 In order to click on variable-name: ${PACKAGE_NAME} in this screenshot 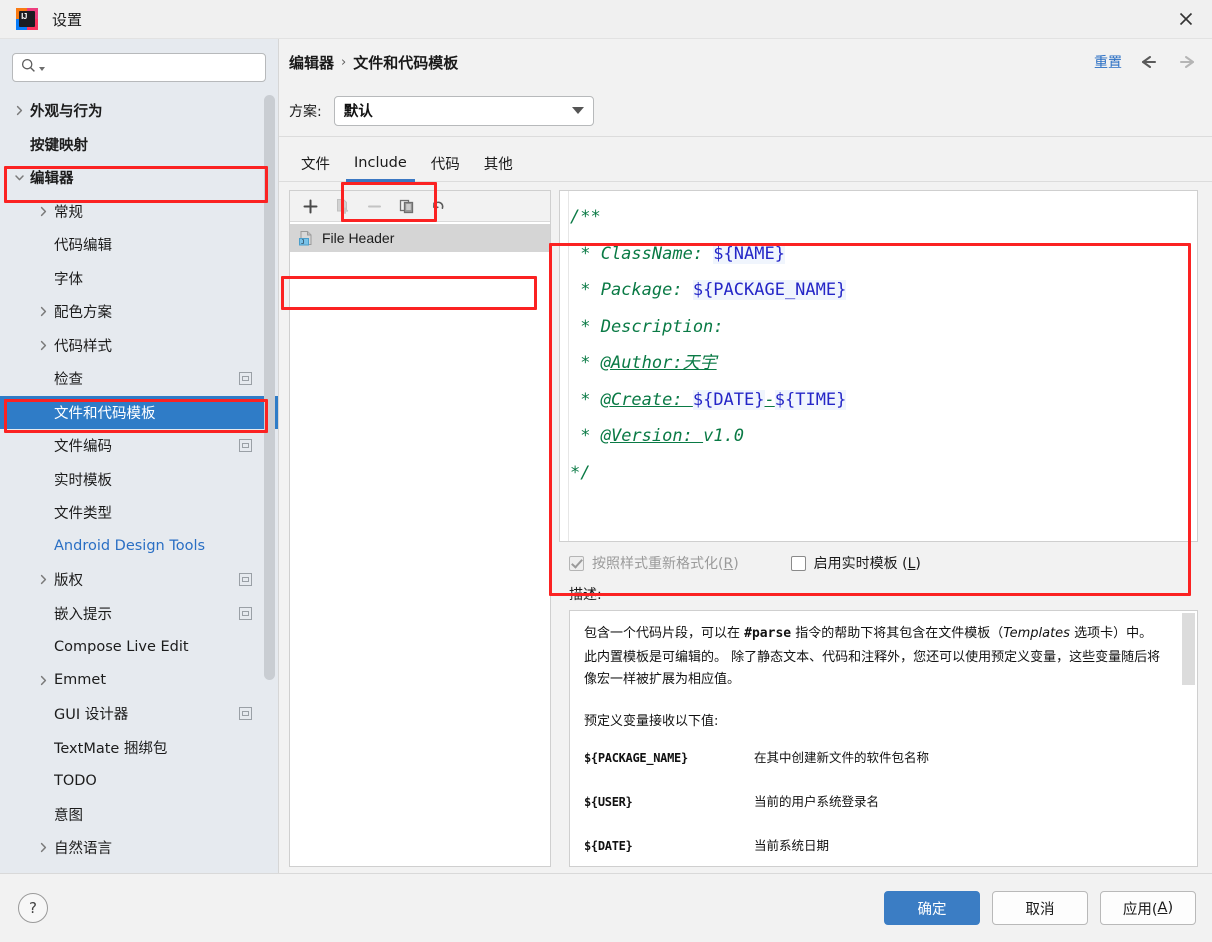, I will do `click(636, 758)`.